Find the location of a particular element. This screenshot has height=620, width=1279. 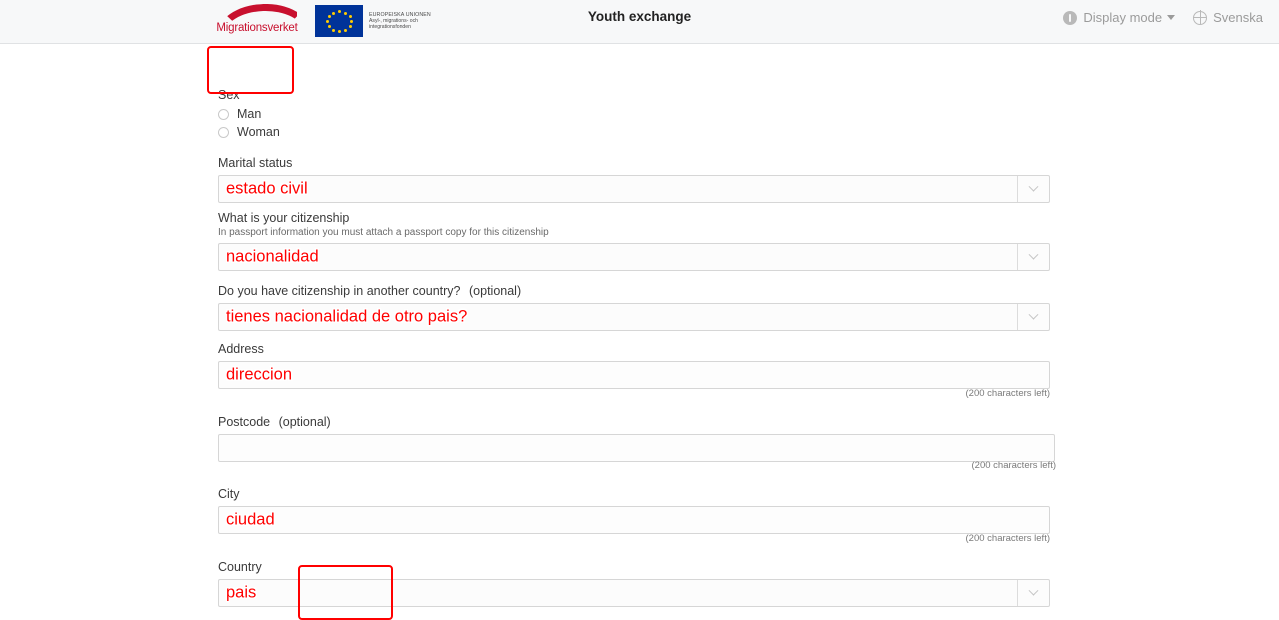

display-mode-menu: Display mode is located at coordinates (1119, 17).